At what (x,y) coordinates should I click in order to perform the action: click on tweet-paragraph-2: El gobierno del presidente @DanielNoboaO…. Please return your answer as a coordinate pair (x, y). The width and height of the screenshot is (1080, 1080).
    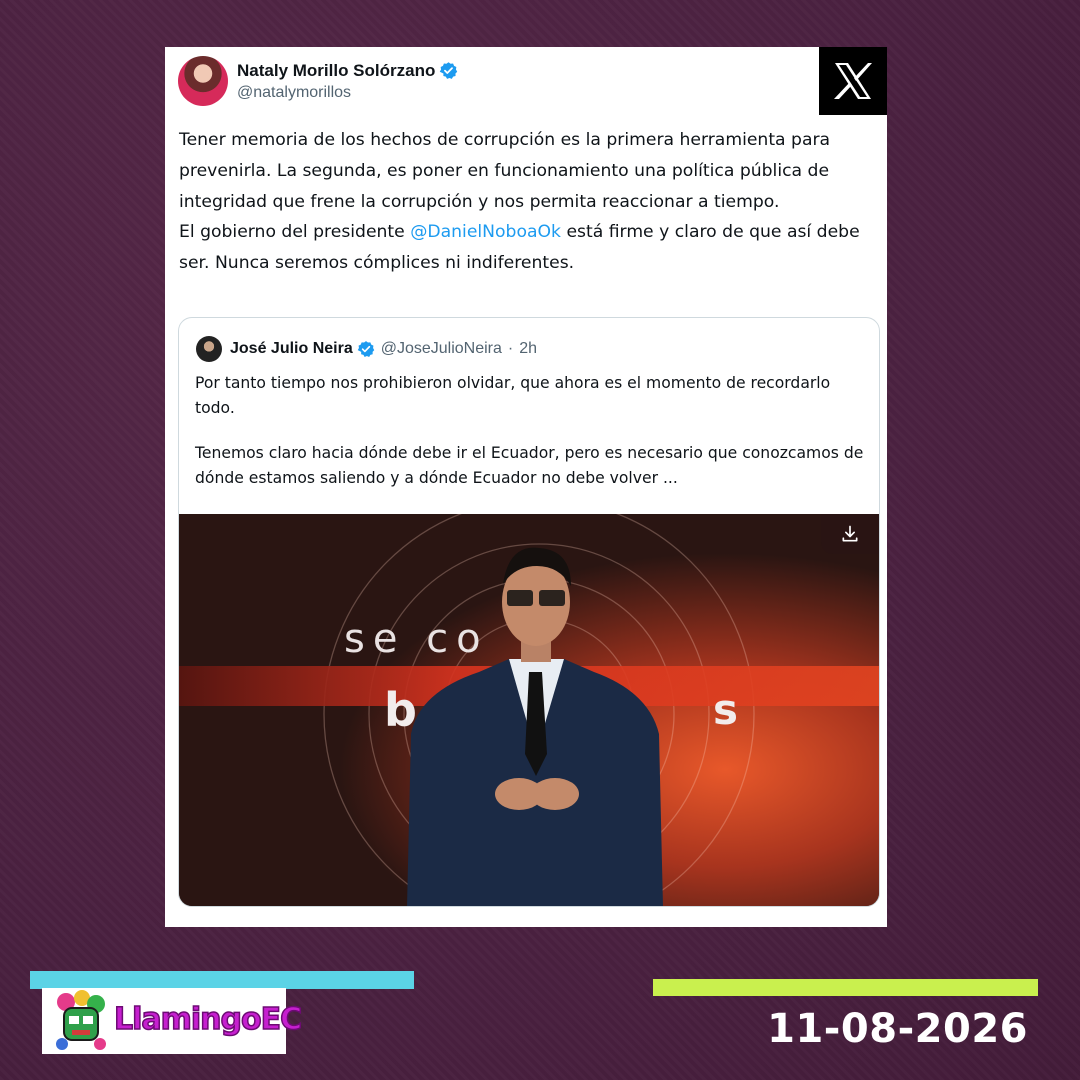
    Looking at the image, I should click on (529, 248).